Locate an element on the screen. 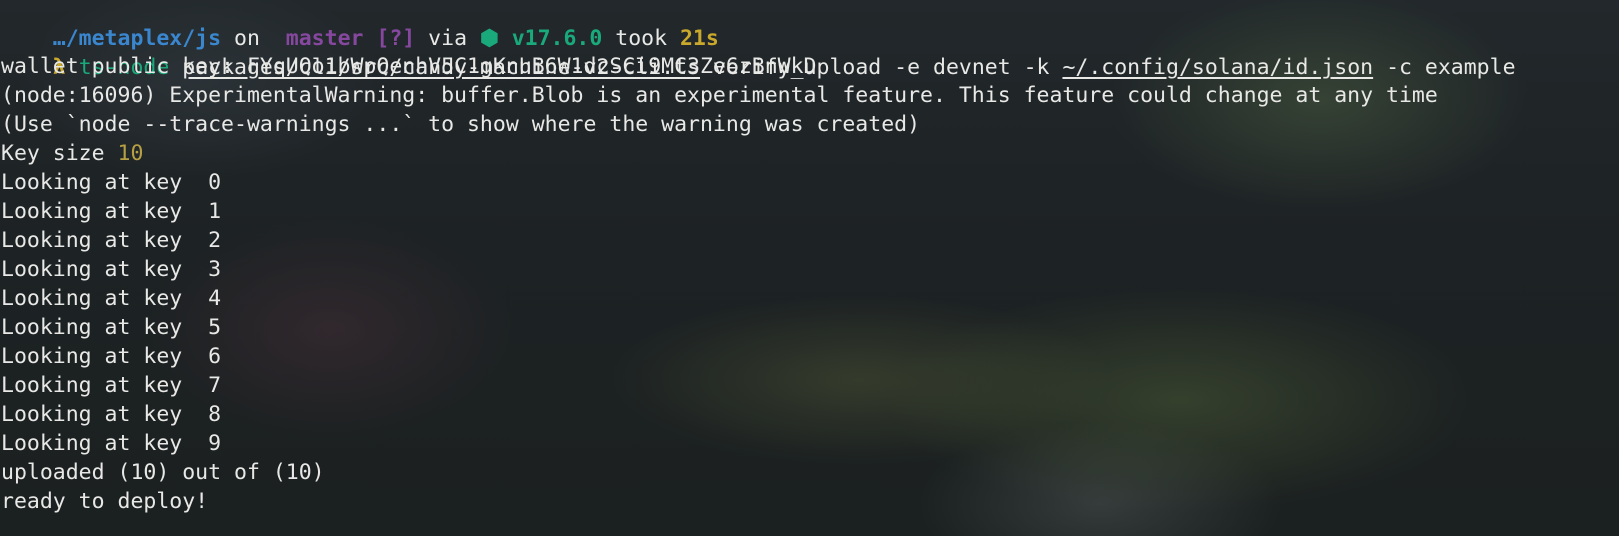 The height and width of the screenshot is (536, 1619). looking-at-key-line: Looking at key 2 is located at coordinates (111, 240).